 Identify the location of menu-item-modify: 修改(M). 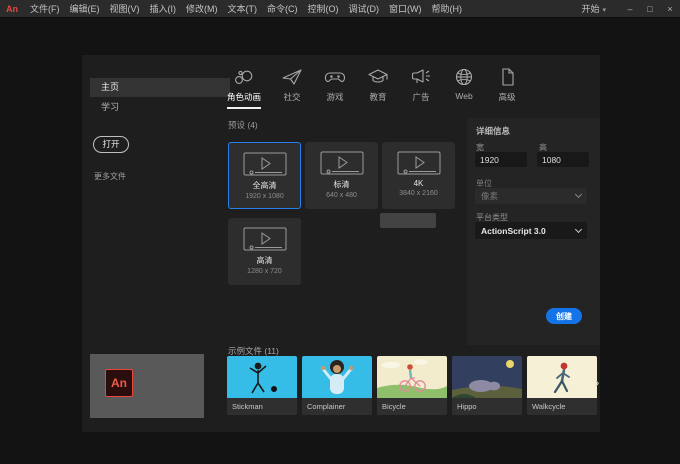
(202, 8).